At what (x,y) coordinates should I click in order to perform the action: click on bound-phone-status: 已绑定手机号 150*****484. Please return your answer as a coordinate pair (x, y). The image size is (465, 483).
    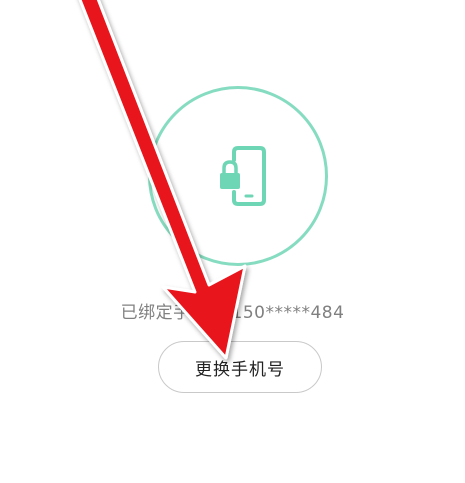
    Looking at the image, I should click on (232, 313).